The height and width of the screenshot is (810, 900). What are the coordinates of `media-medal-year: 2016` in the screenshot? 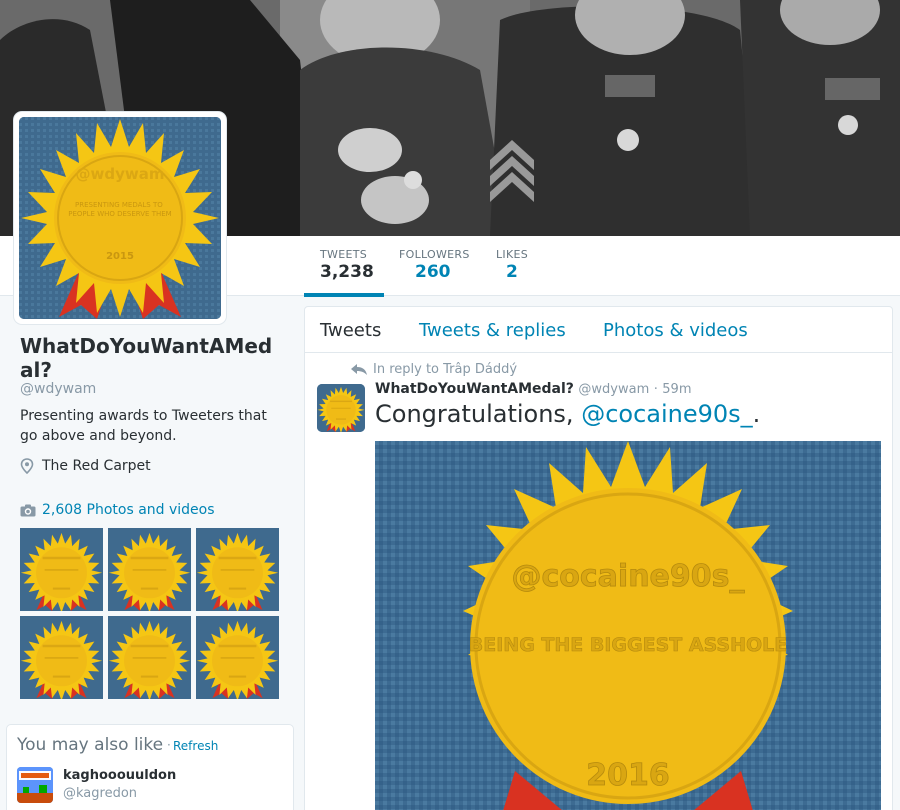 It's located at (628, 775).